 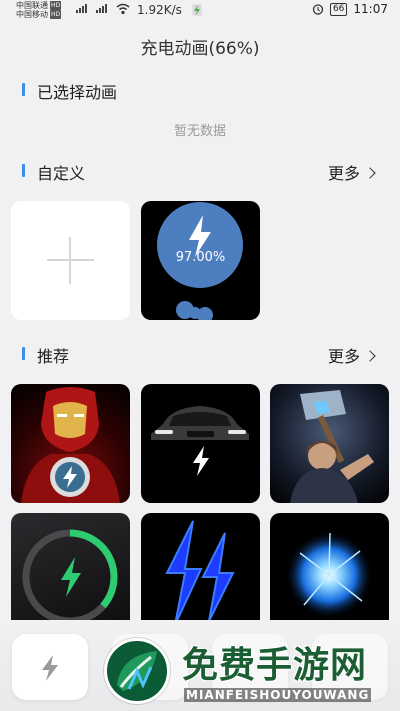 What do you see at coordinates (77, 92) in the screenshot?
I see `selected-section-title: 已选择动画` at bounding box center [77, 92].